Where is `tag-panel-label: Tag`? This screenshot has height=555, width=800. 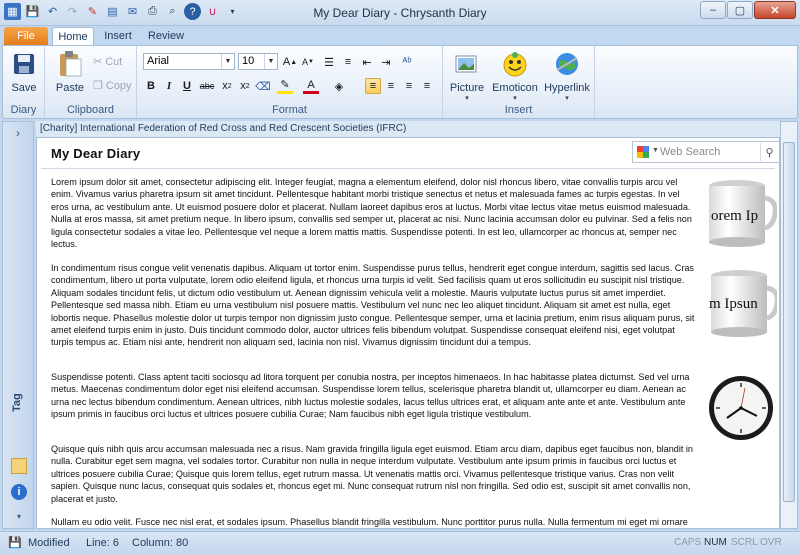
tag-panel-label: Tag is located at coordinates (17, 402).